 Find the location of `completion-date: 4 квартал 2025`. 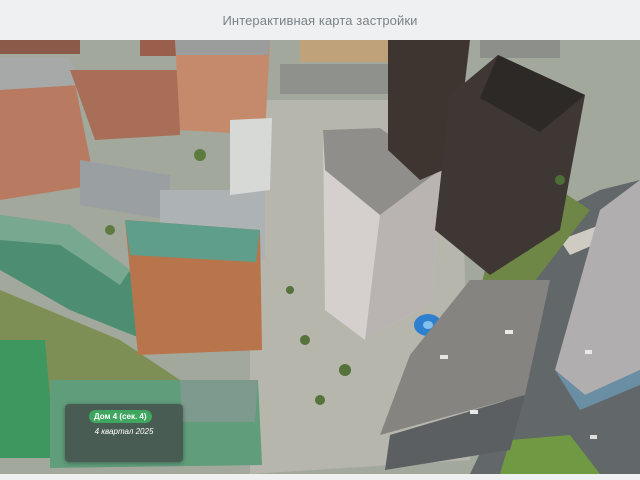

completion-date: 4 квартал 2025 is located at coordinates (124, 431).